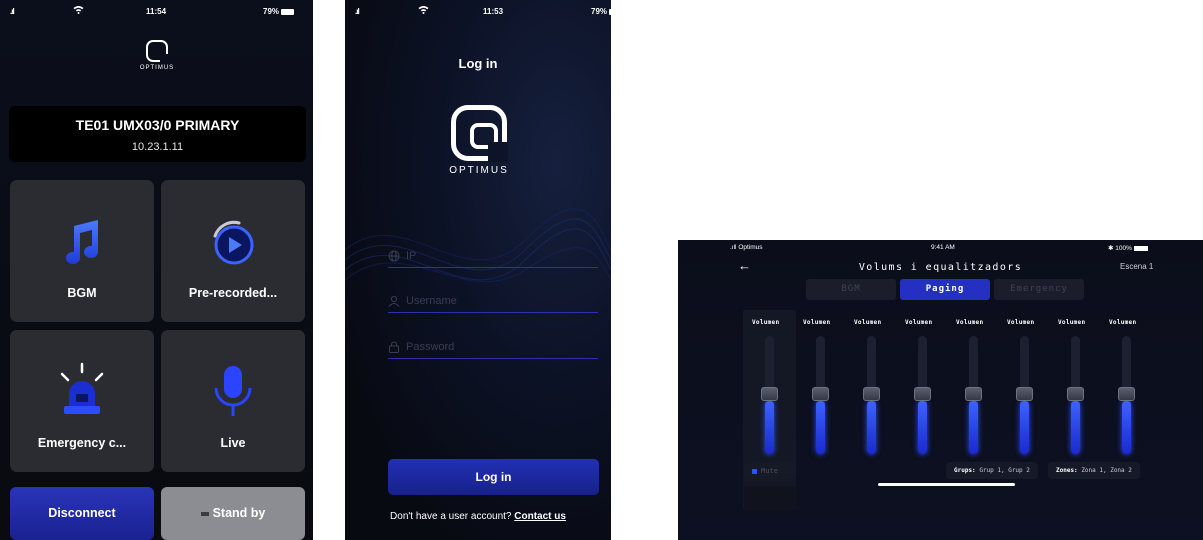 The width and height of the screenshot is (1203, 540). Describe the element at coordinates (770, 498) in the screenshot. I see `channel-footer` at that location.